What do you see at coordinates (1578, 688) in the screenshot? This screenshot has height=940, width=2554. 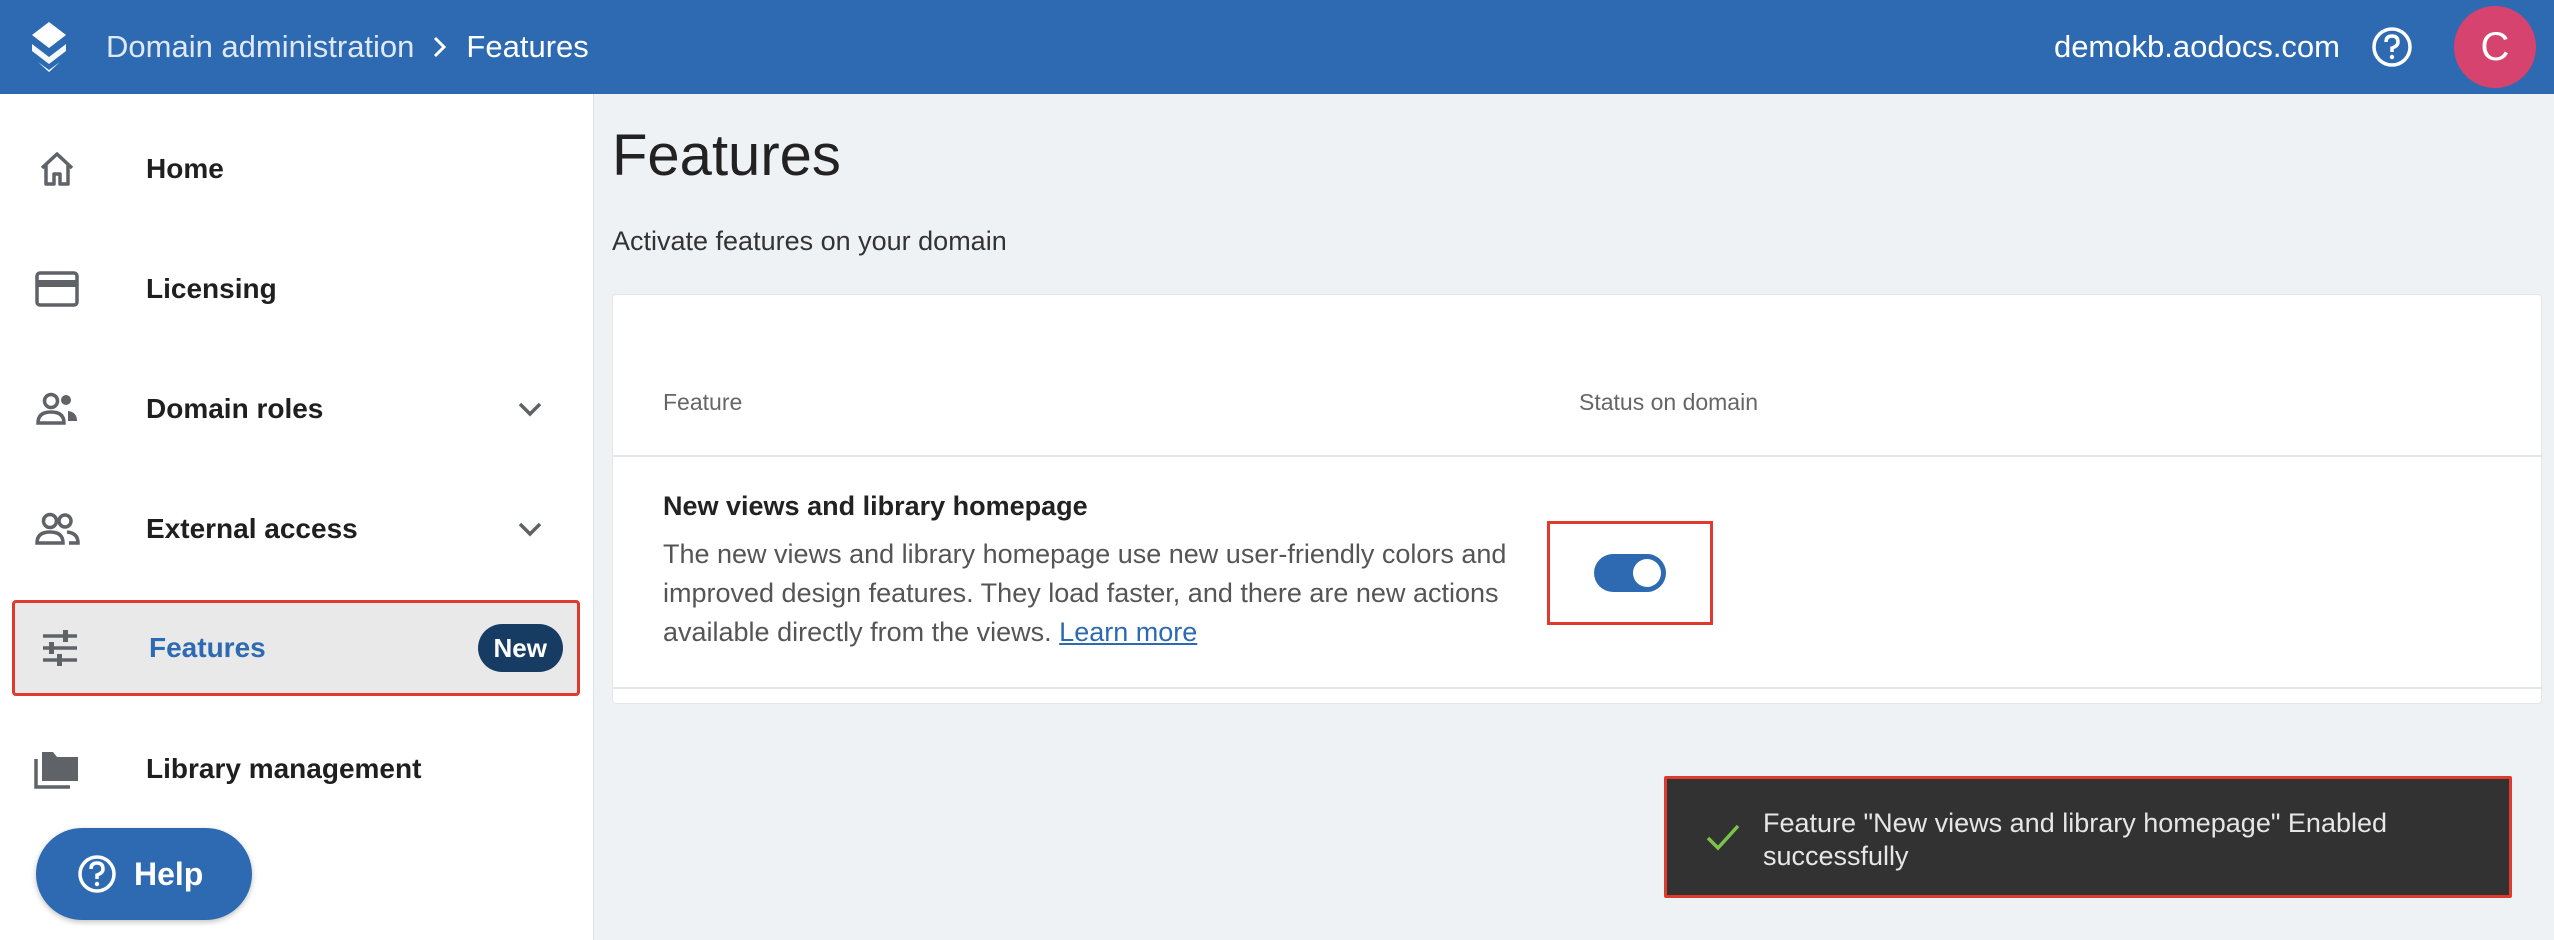 I see `row-divider` at bounding box center [1578, 688].